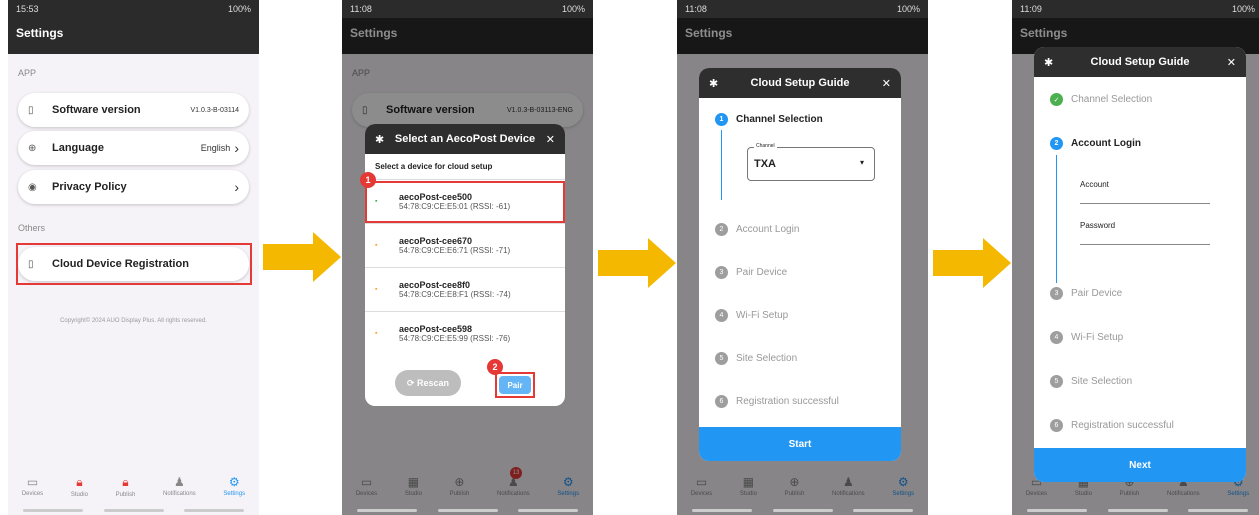  I want to click on channel-label: Channel, so click(765, 146).